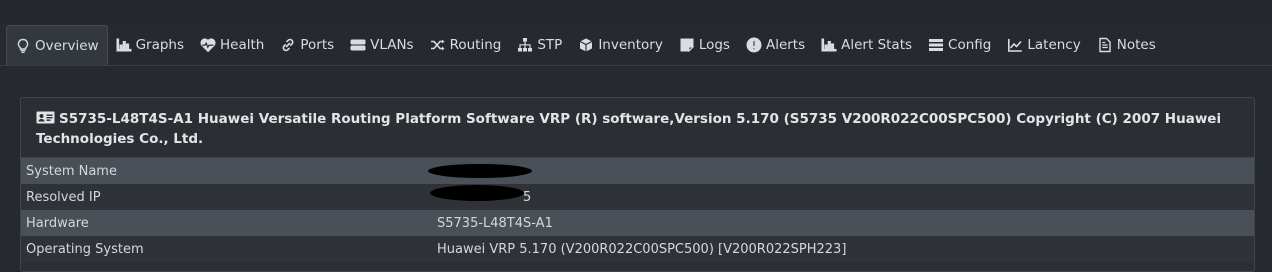 The image size is (1272, 272). I want to click on tab-label: Logs, so click(714, 45).